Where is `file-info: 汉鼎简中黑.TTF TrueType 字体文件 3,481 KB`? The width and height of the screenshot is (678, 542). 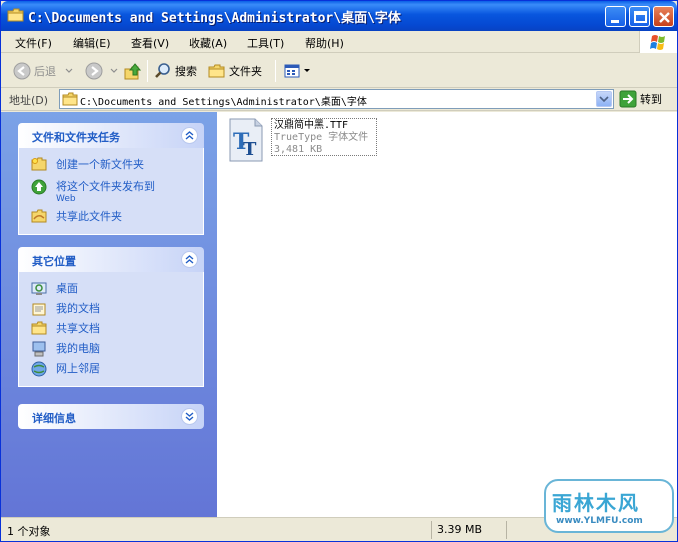 file-info: 汉鼎简中黑.TTF TrueType 字体文件 3,481 KB is located at coordinates (324, 137).